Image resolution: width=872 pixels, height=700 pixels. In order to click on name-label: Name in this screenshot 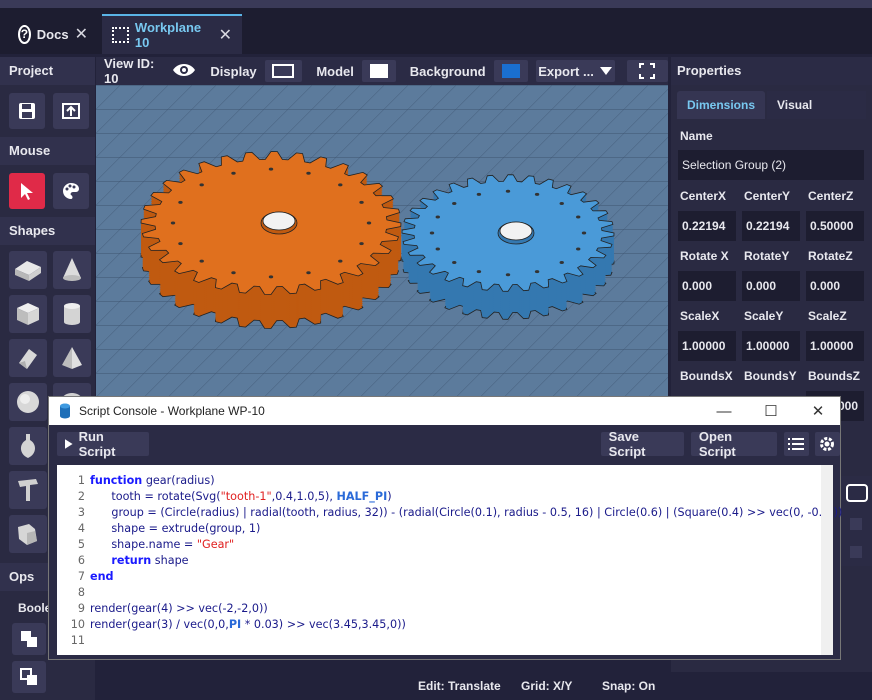, I will do `click(696, 136)`.